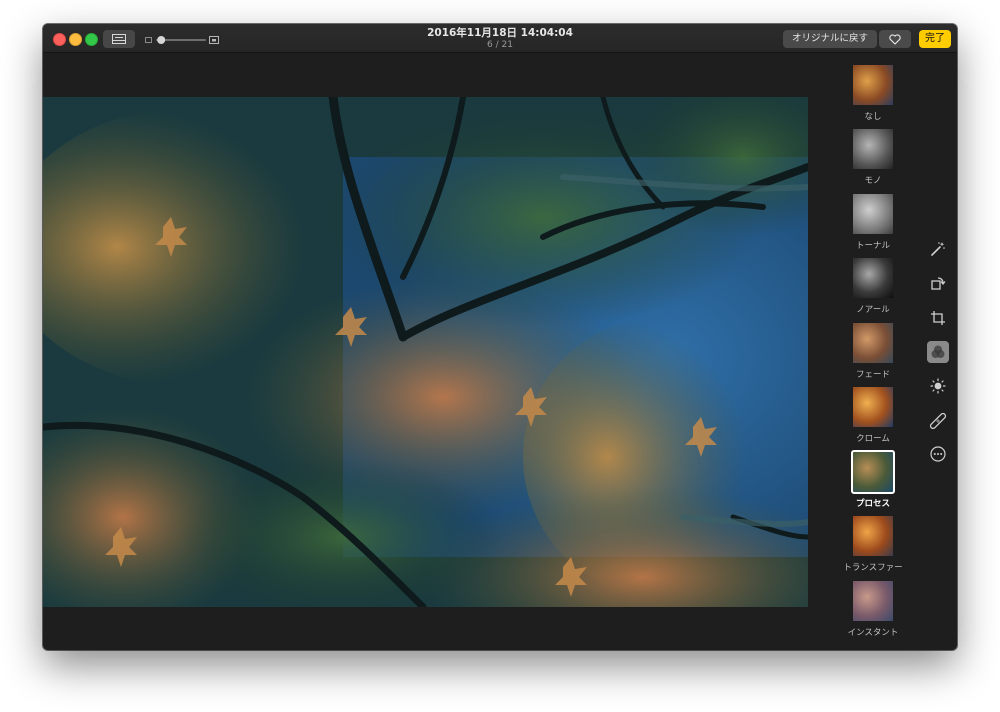 The image size is (1000, 712). What do you see at coordinates (873, 439) in the screenshot?
I see `filter-label: クローム` at bounding box center [873, 439].